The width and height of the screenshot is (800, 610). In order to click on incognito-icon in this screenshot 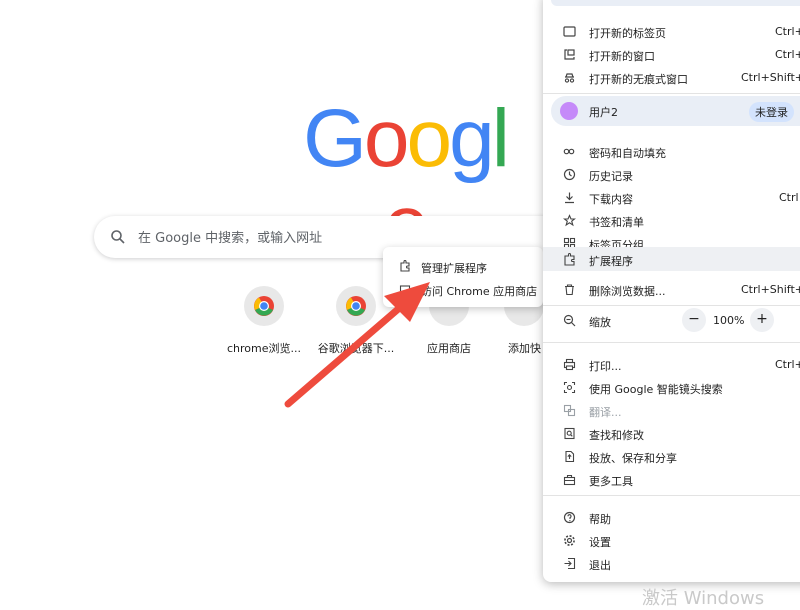, I will do `click(569, 78)`.